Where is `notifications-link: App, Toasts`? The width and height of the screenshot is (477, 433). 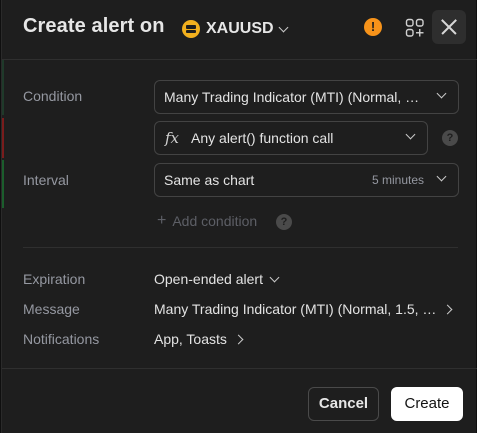 notifications-link: App, Toasts is located at coordinates (199, 339).